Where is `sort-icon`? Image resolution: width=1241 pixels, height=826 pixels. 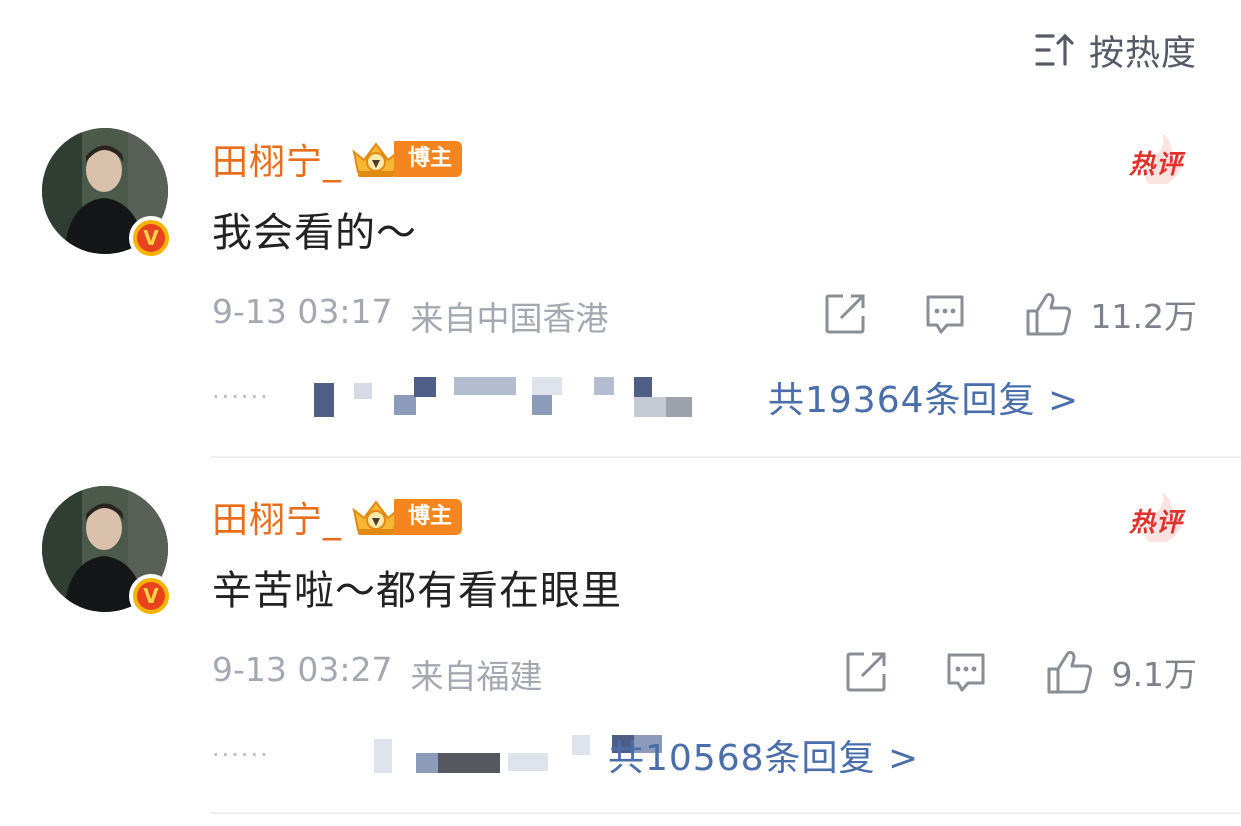
sort-icon is located at coordinates (1054, 49).